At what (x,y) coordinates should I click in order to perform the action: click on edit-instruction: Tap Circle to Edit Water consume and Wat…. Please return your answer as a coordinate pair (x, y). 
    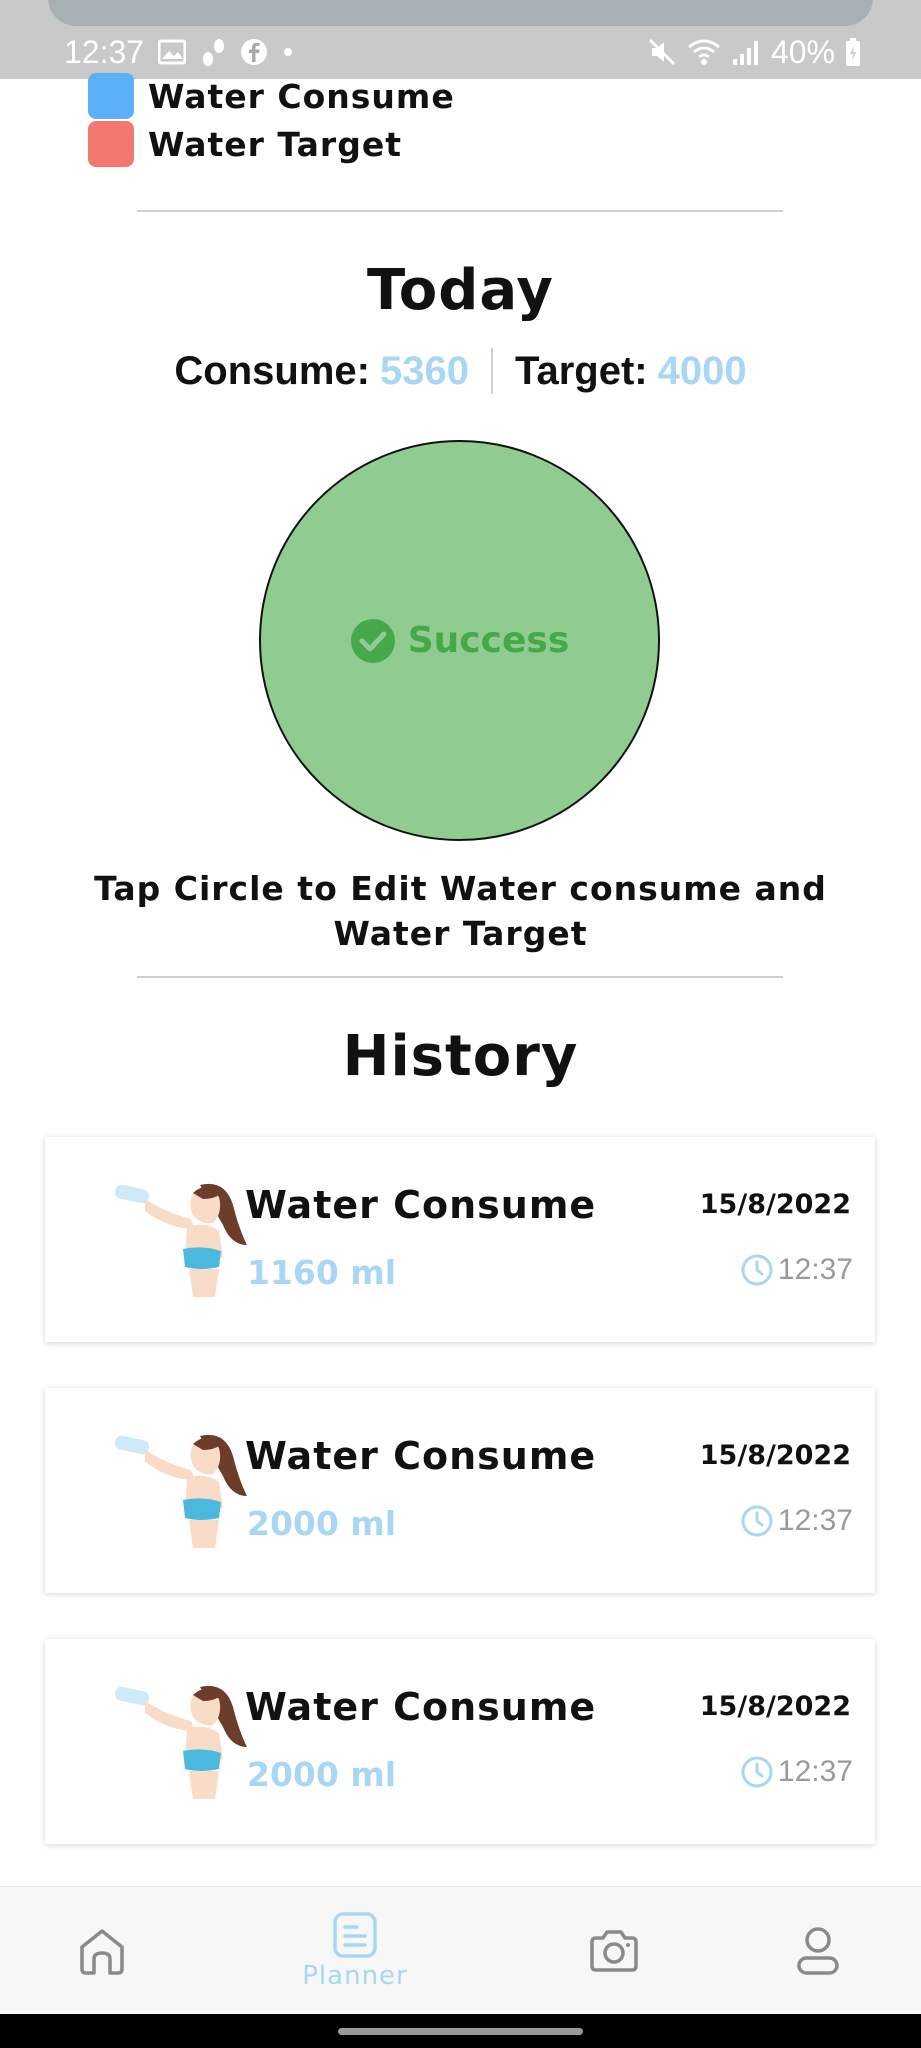
    Looking at the image, I should click on (460, 911).